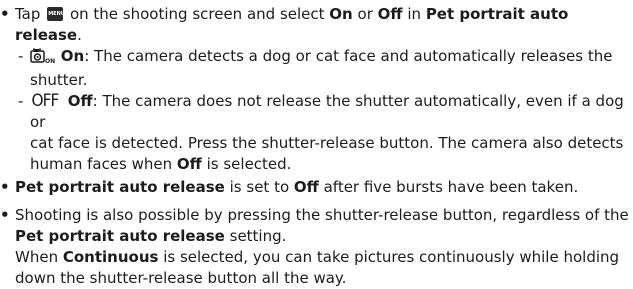  I want to click on off-icon: OFF, so click(45, 101).